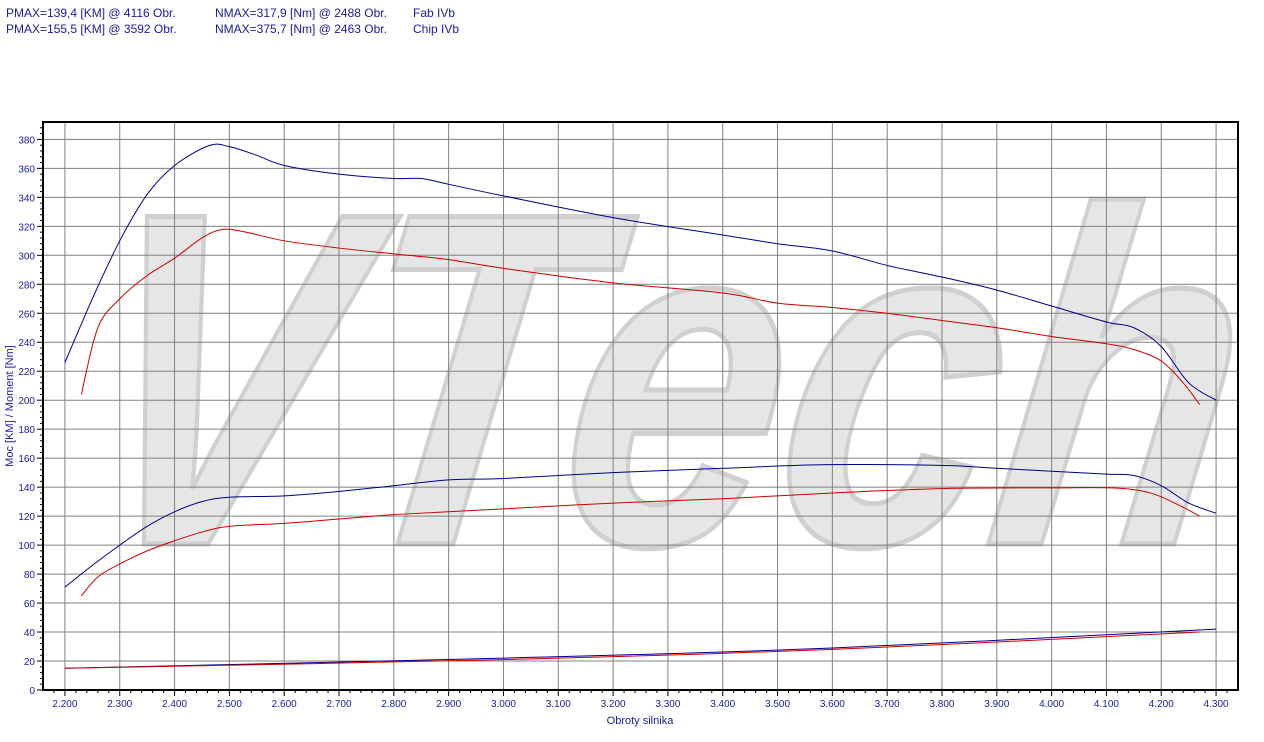  Describe the element at coordinates (30, 604) in the screenshot. I see `y-tick-label: 60` at that location.